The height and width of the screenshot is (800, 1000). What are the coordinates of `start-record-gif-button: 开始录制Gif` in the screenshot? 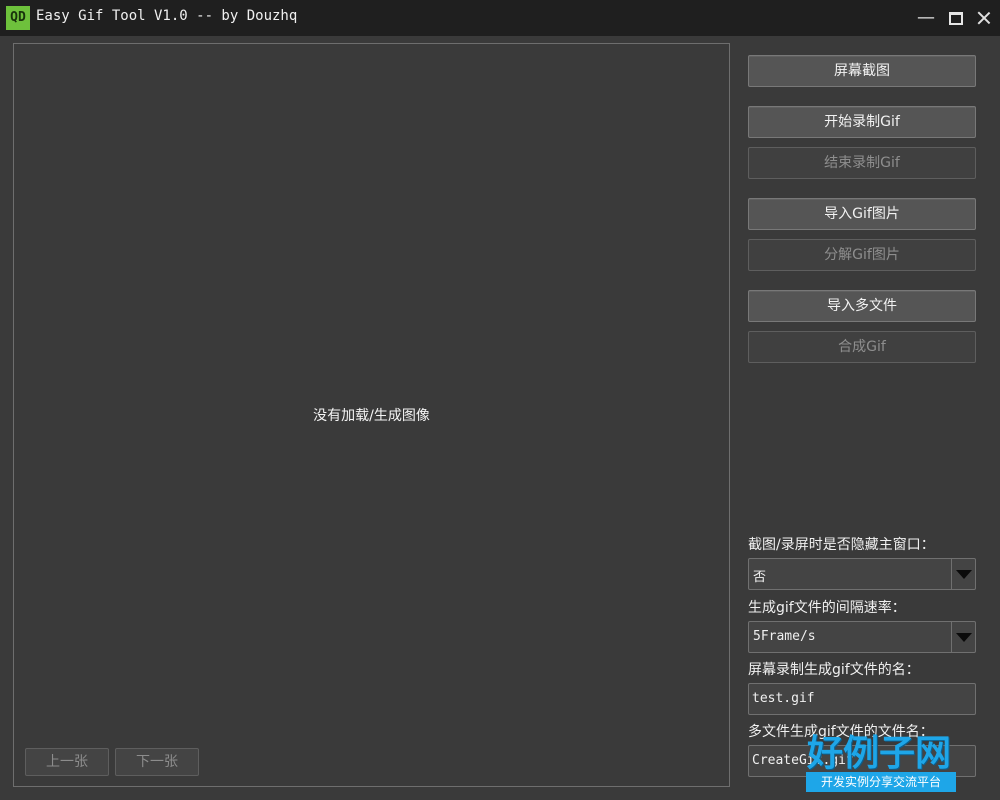 It's located at (862, 122).